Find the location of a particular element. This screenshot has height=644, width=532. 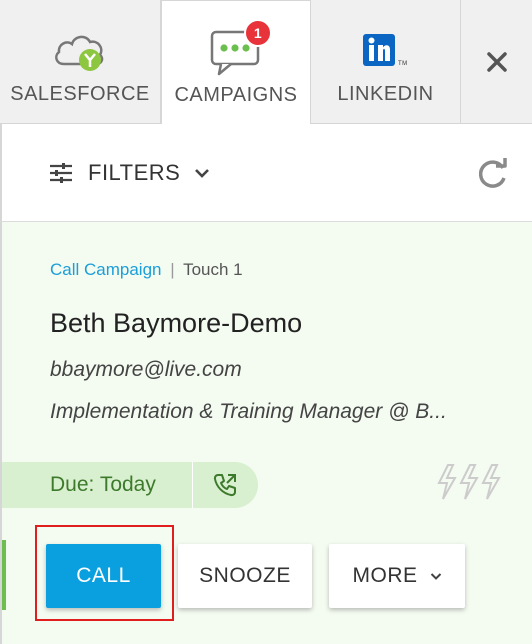

due-label: Due: Today is located at coordinates (103, 484).